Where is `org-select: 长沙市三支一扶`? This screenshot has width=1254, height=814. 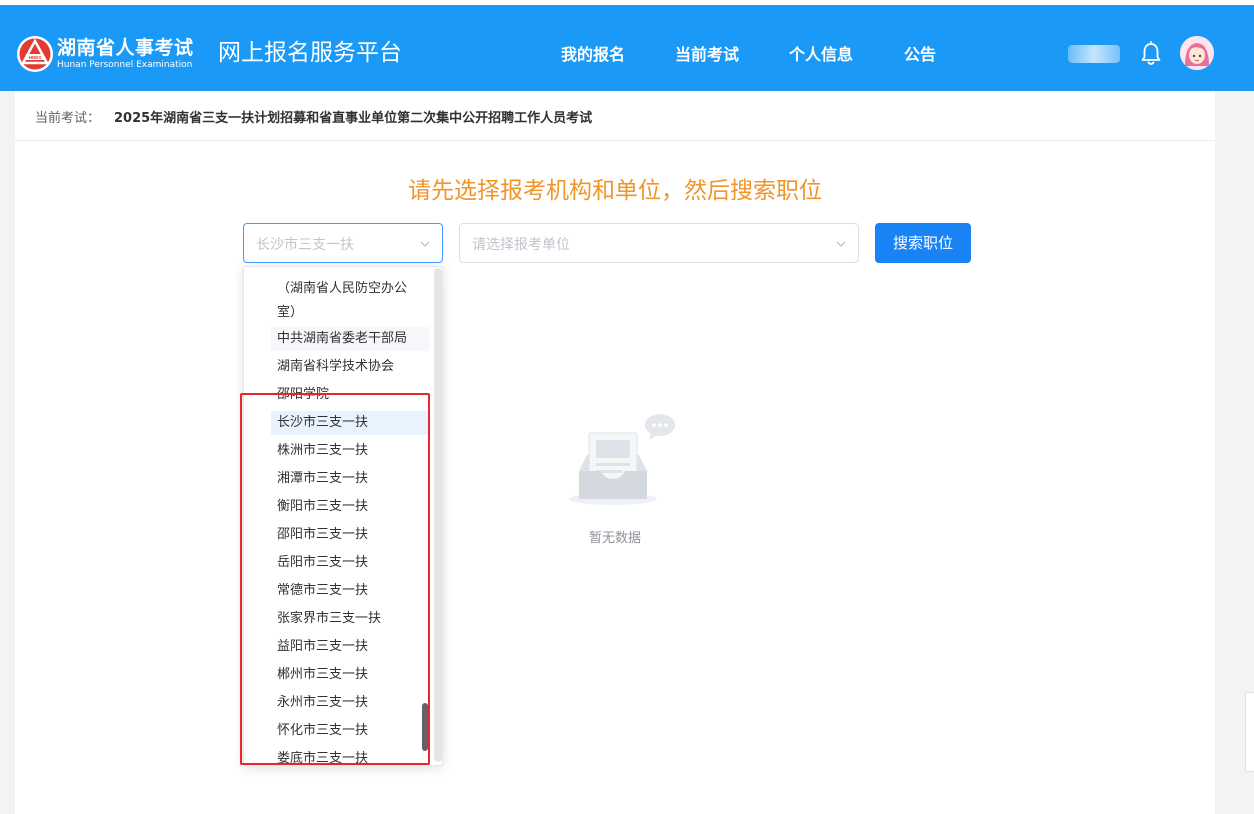 org-select: 长沙市三支一扶 is located at coordinates (343, 243).